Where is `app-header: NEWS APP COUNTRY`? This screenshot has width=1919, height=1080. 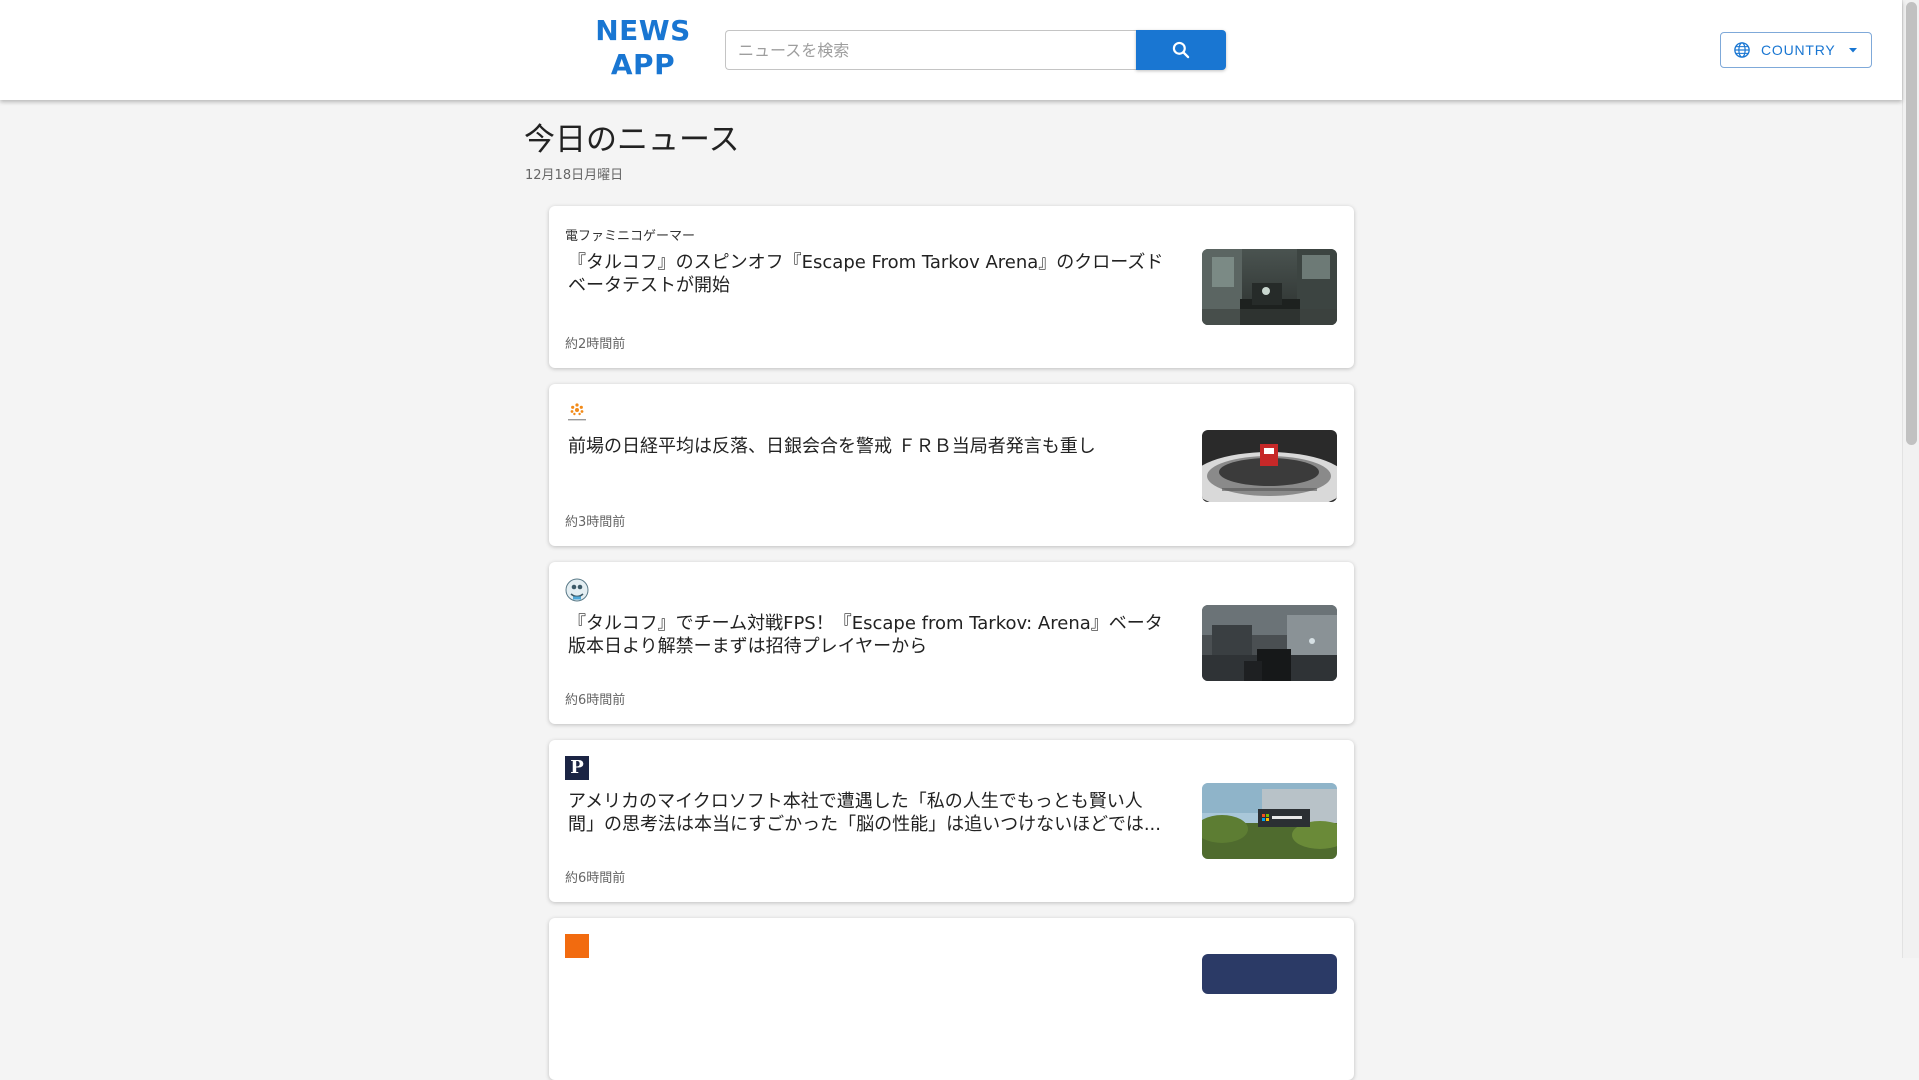 app-header: NEWS APP COUNTRY is located at coordinates (951, 50).